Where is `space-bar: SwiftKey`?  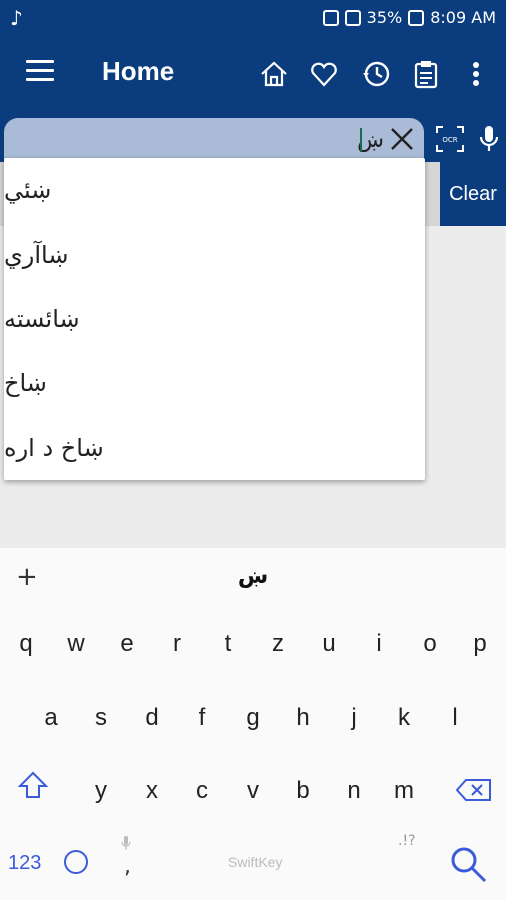 space-bar: SwiftKey is located at coordinates (255, 862).